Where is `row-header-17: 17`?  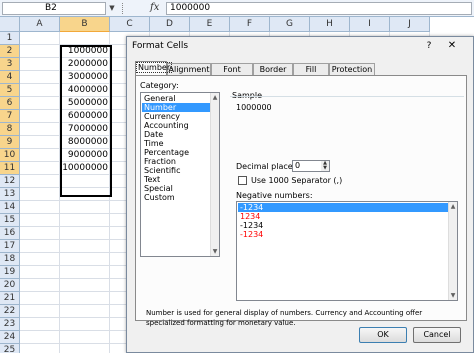 row-header-17: 17 is located at coordinates (10, 246).